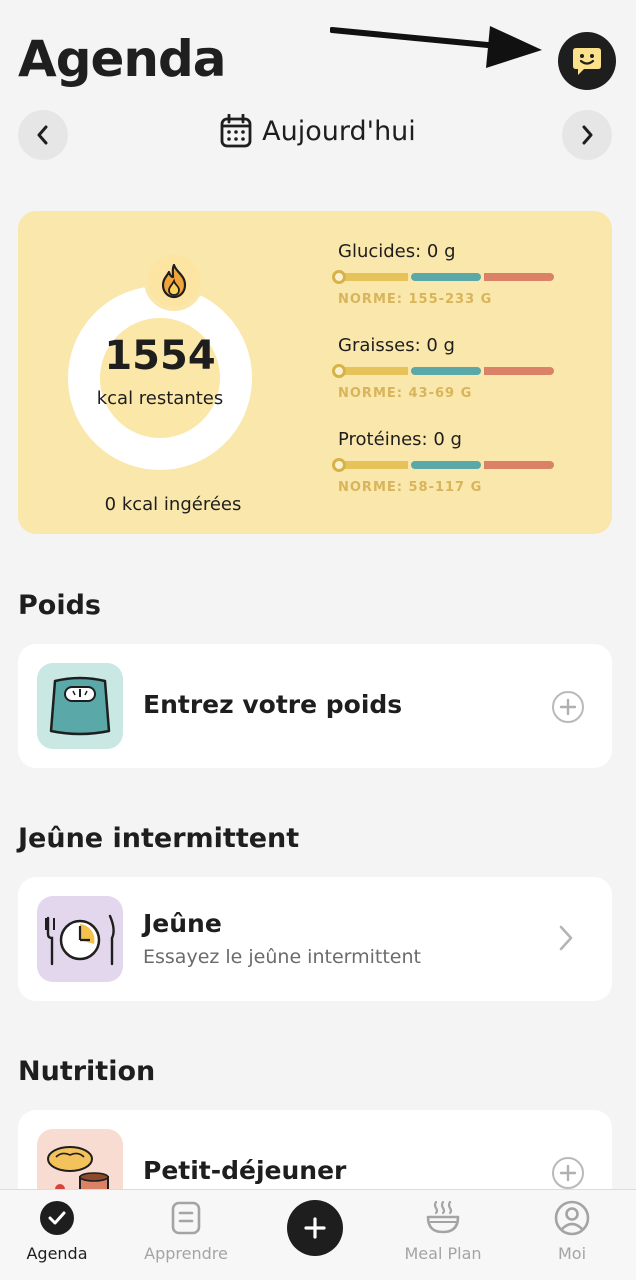  Describe the element at coordinates (80, 939) in the screenshot. I see `fasting-clock-icon` at that location.